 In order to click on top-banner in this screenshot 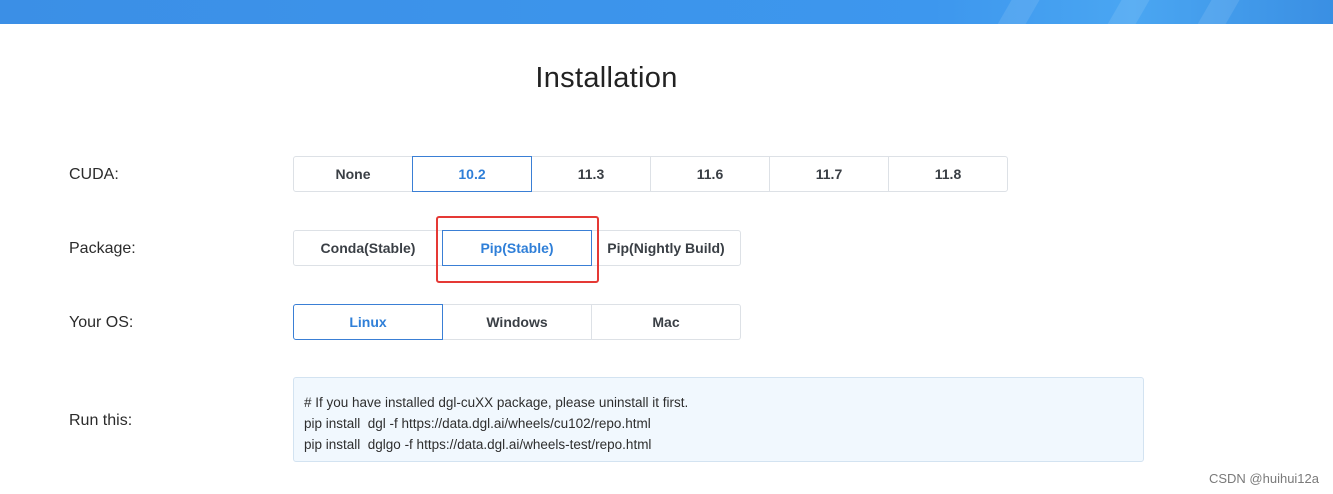, I will do `click(666, 12)`.